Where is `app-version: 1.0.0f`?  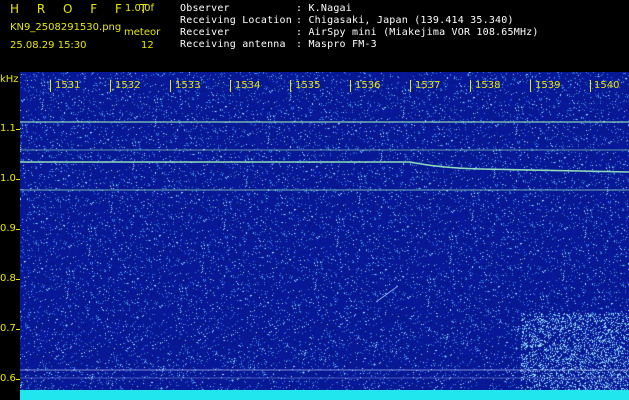
app-version: 1.0.0f is located at coordinates (139, 8).